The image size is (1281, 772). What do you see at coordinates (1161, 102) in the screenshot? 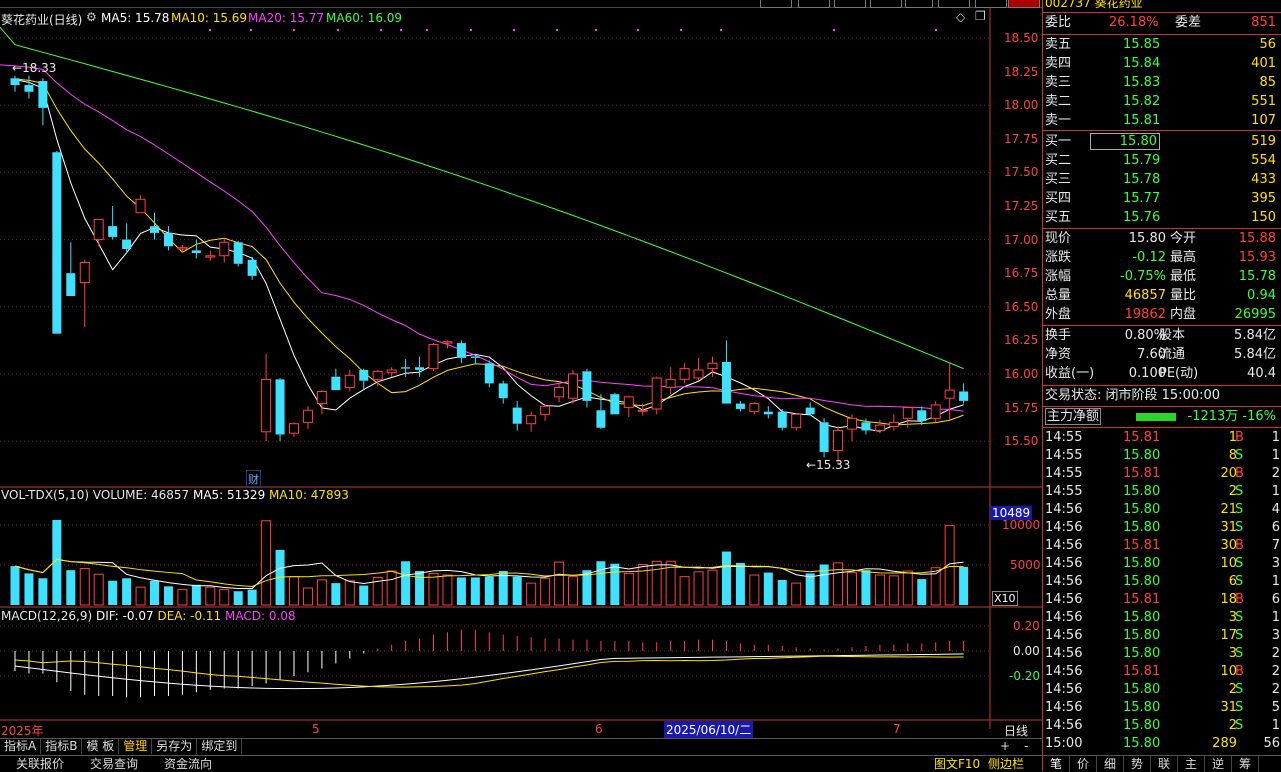
I see `ask-row: 卖二 15.82 551` at bounding box center [1161, 102].